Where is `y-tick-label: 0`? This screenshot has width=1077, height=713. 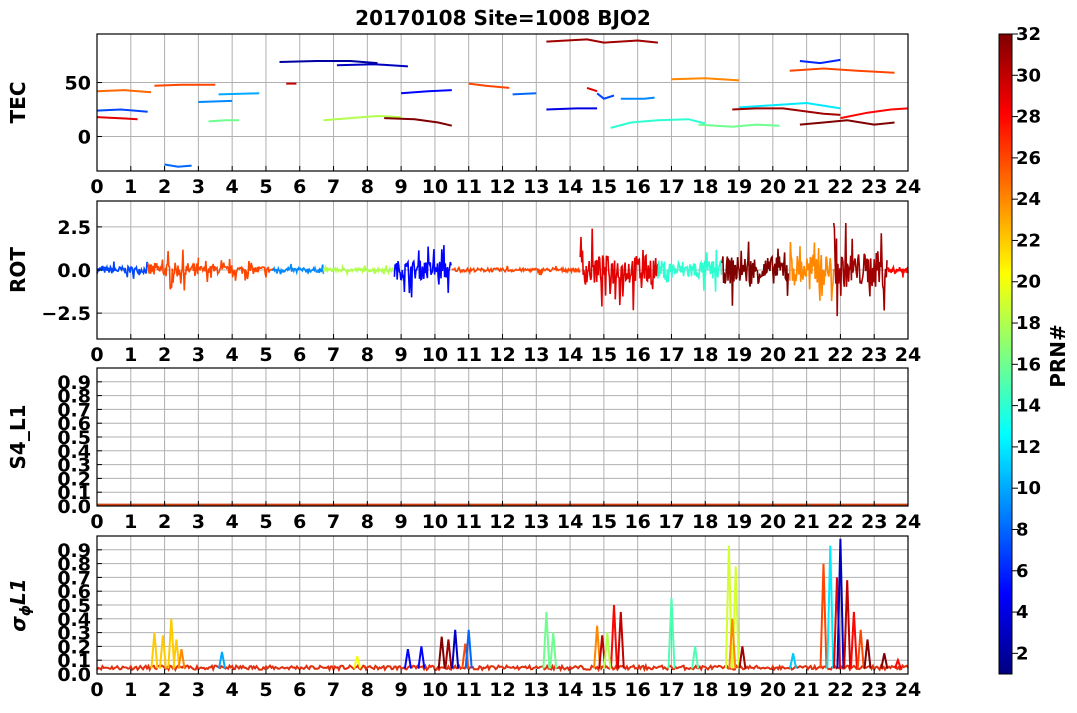 y-tick-label: 0 is located at coordinates (84, 137).